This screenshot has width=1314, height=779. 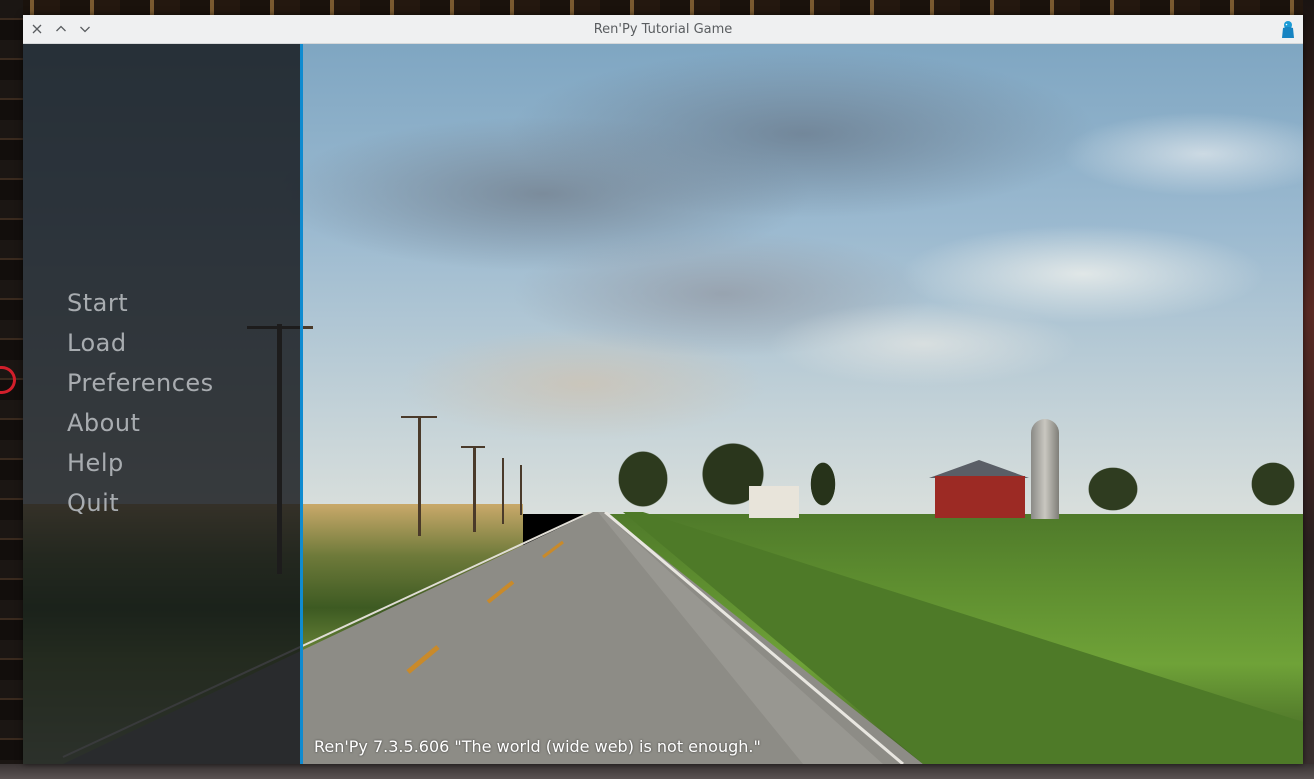 What do you see at coordinates (301, 404) in the screenshot?
I see `main-menu-accent-line` at bounding box center [301, 404].